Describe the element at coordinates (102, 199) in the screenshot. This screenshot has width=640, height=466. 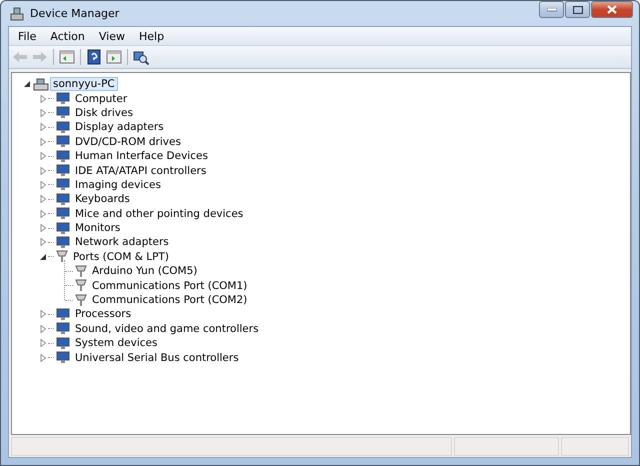
I see `tree-item: Keyboards` at that location.